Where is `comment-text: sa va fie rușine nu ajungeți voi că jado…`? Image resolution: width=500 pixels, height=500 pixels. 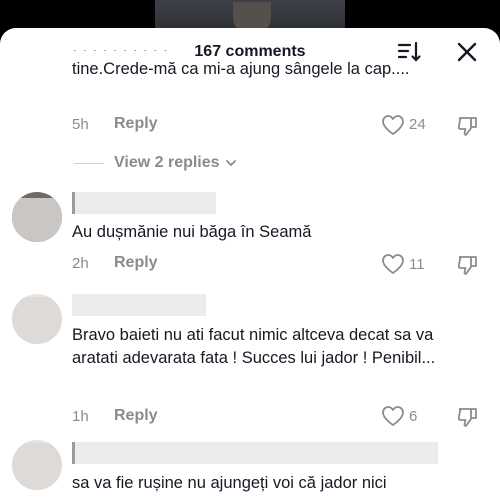 comment-text: sa va fie rușine nu ajungeți voi că jado… is located at coordinates (229, 483).